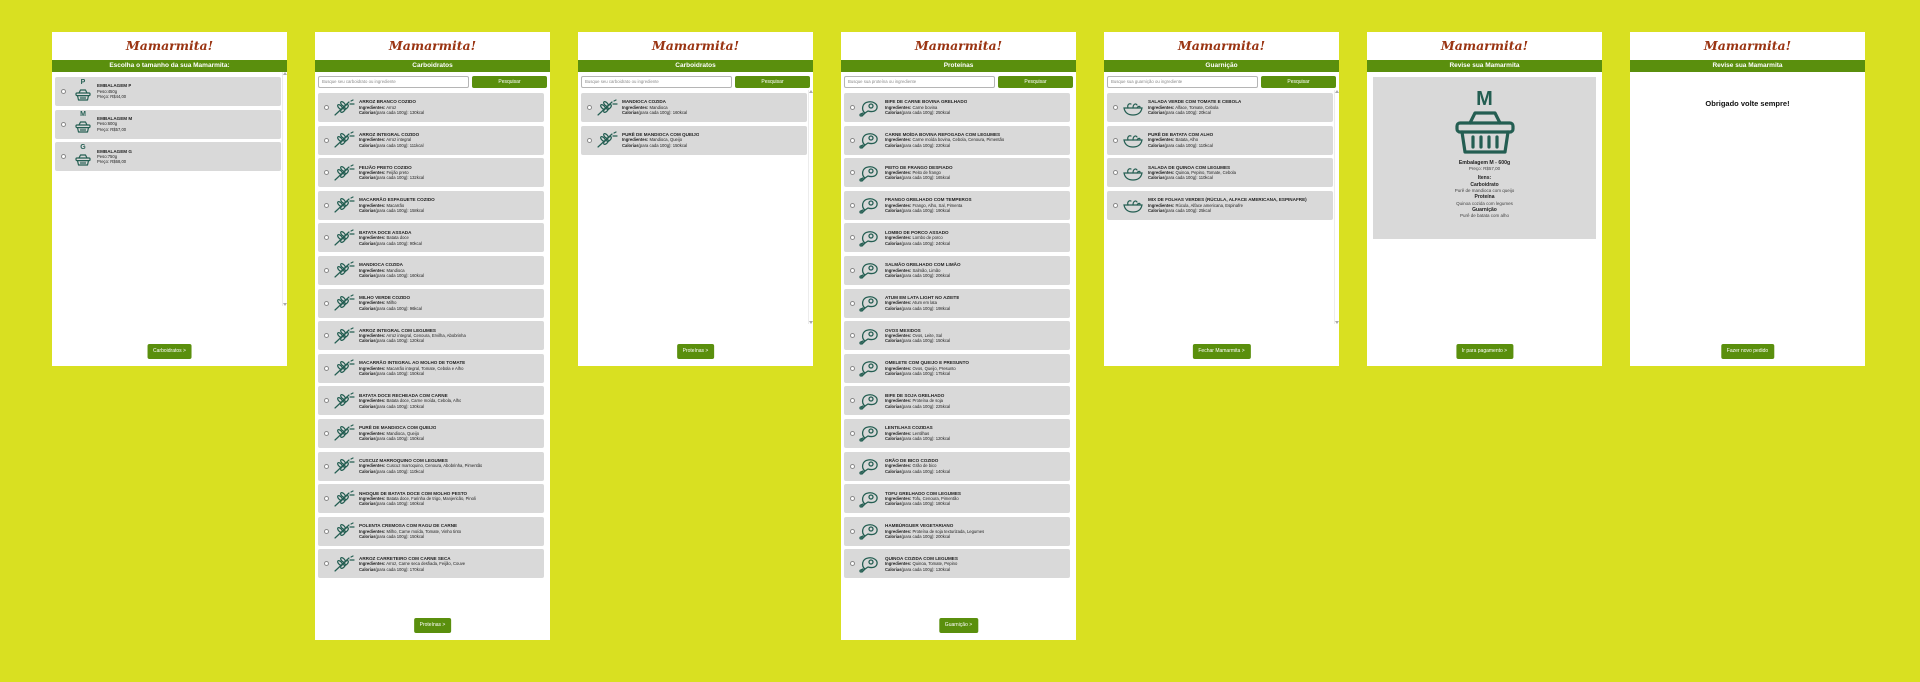 The image size is (1920, 682). I want to click on ingredients-value: Feijão preto, so click(397, 172).